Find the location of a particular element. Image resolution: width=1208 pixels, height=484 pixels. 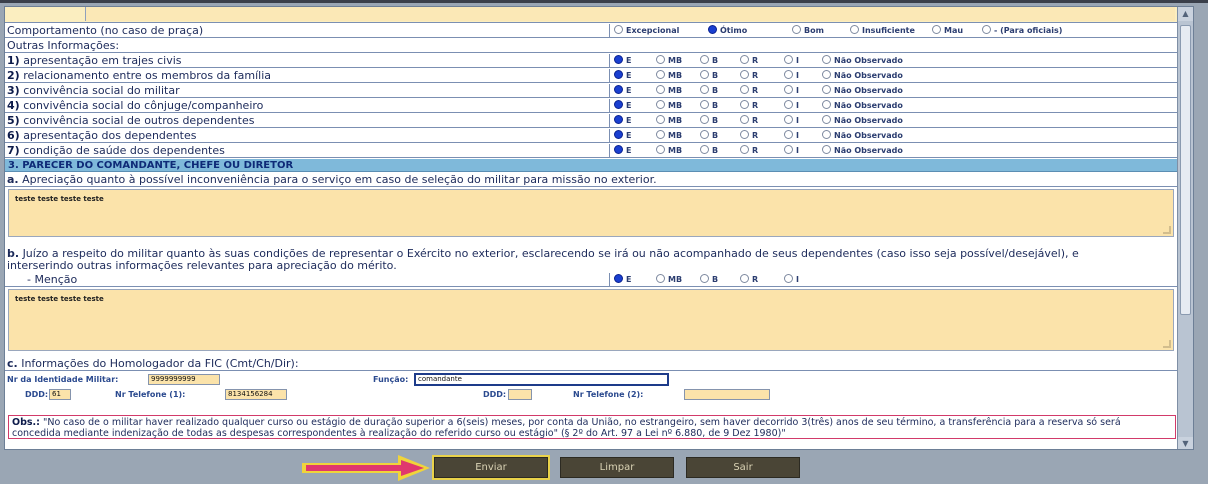

radio-comportamento-excepcional: Excepcional is located at coordinates (646, 31).